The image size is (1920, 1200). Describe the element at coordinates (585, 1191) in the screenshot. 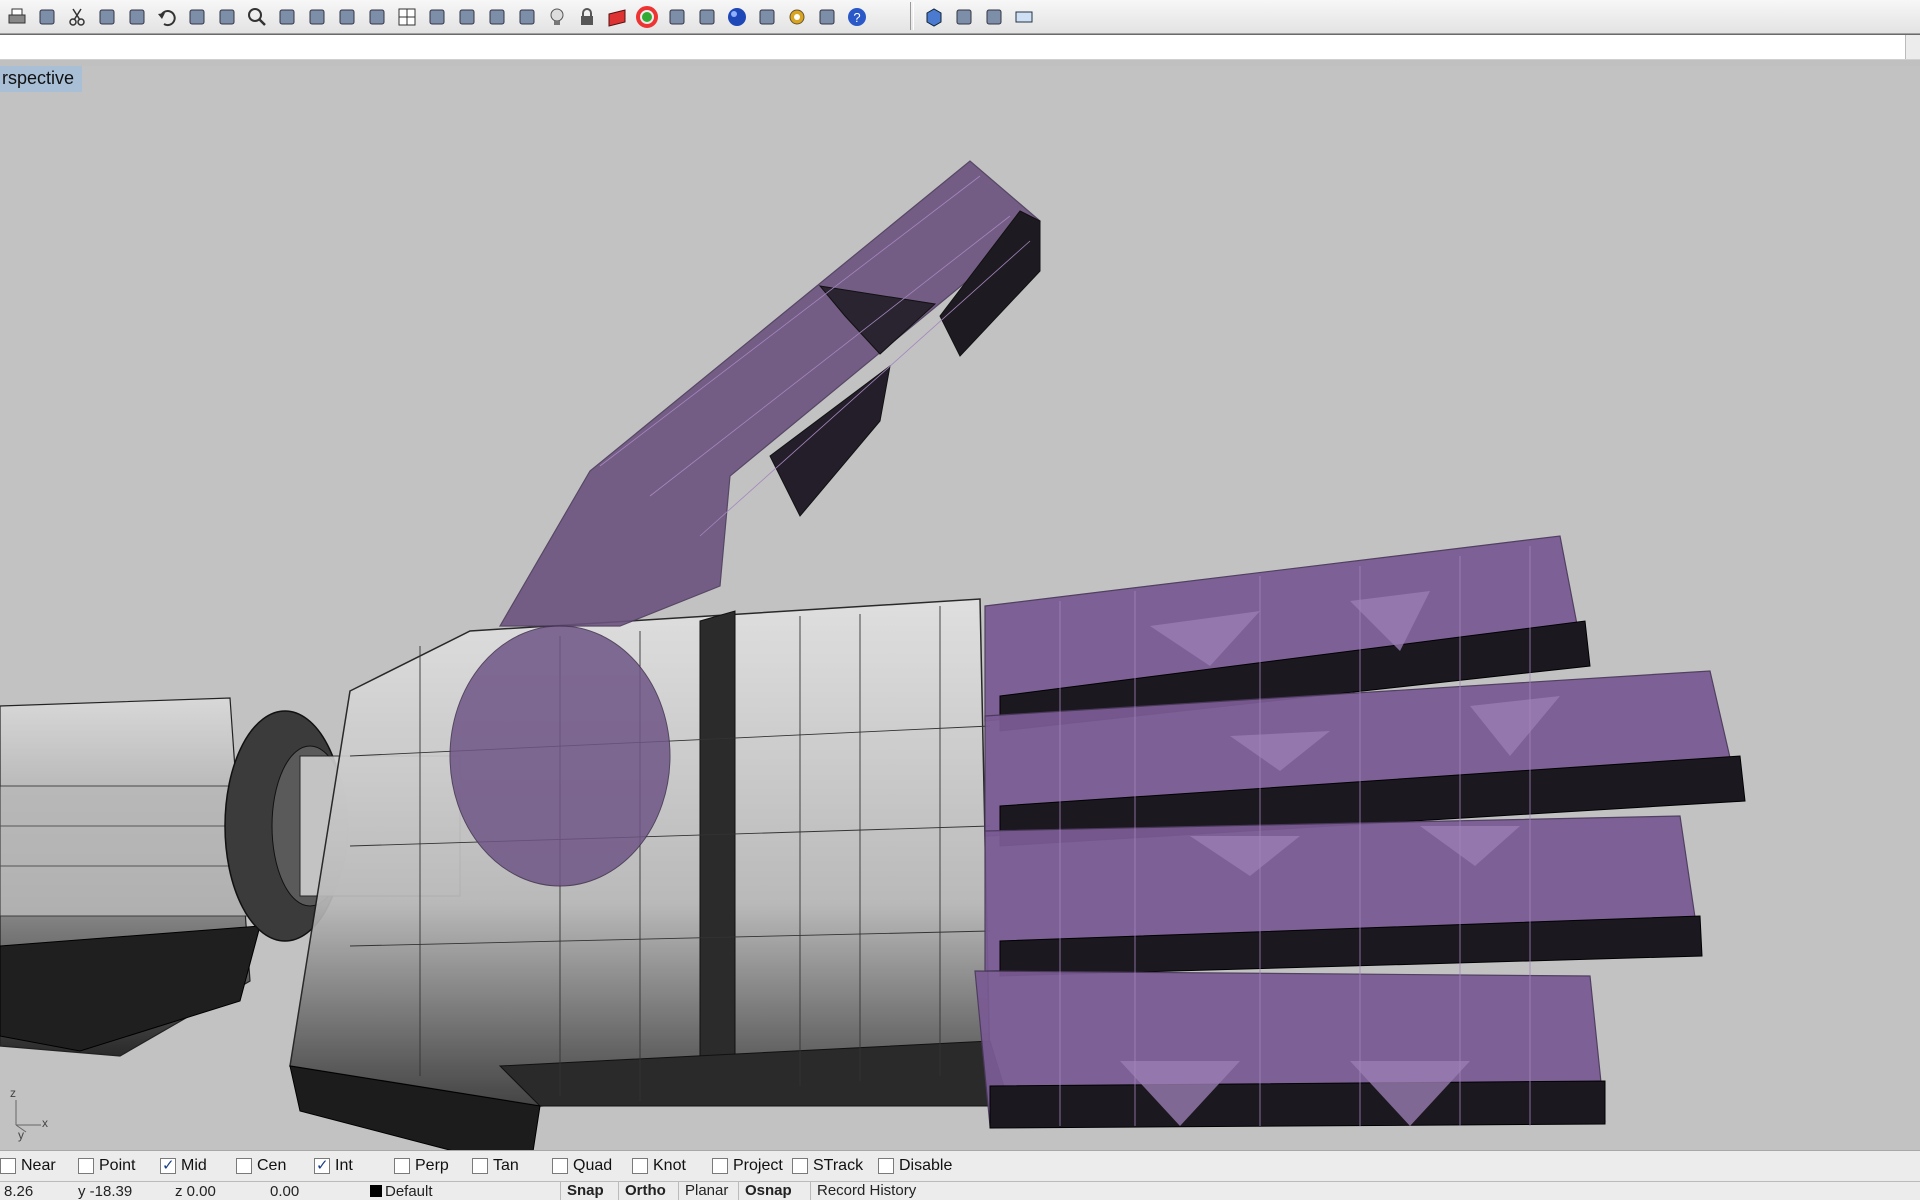

I see `status-snap-button: Snap` at that location.